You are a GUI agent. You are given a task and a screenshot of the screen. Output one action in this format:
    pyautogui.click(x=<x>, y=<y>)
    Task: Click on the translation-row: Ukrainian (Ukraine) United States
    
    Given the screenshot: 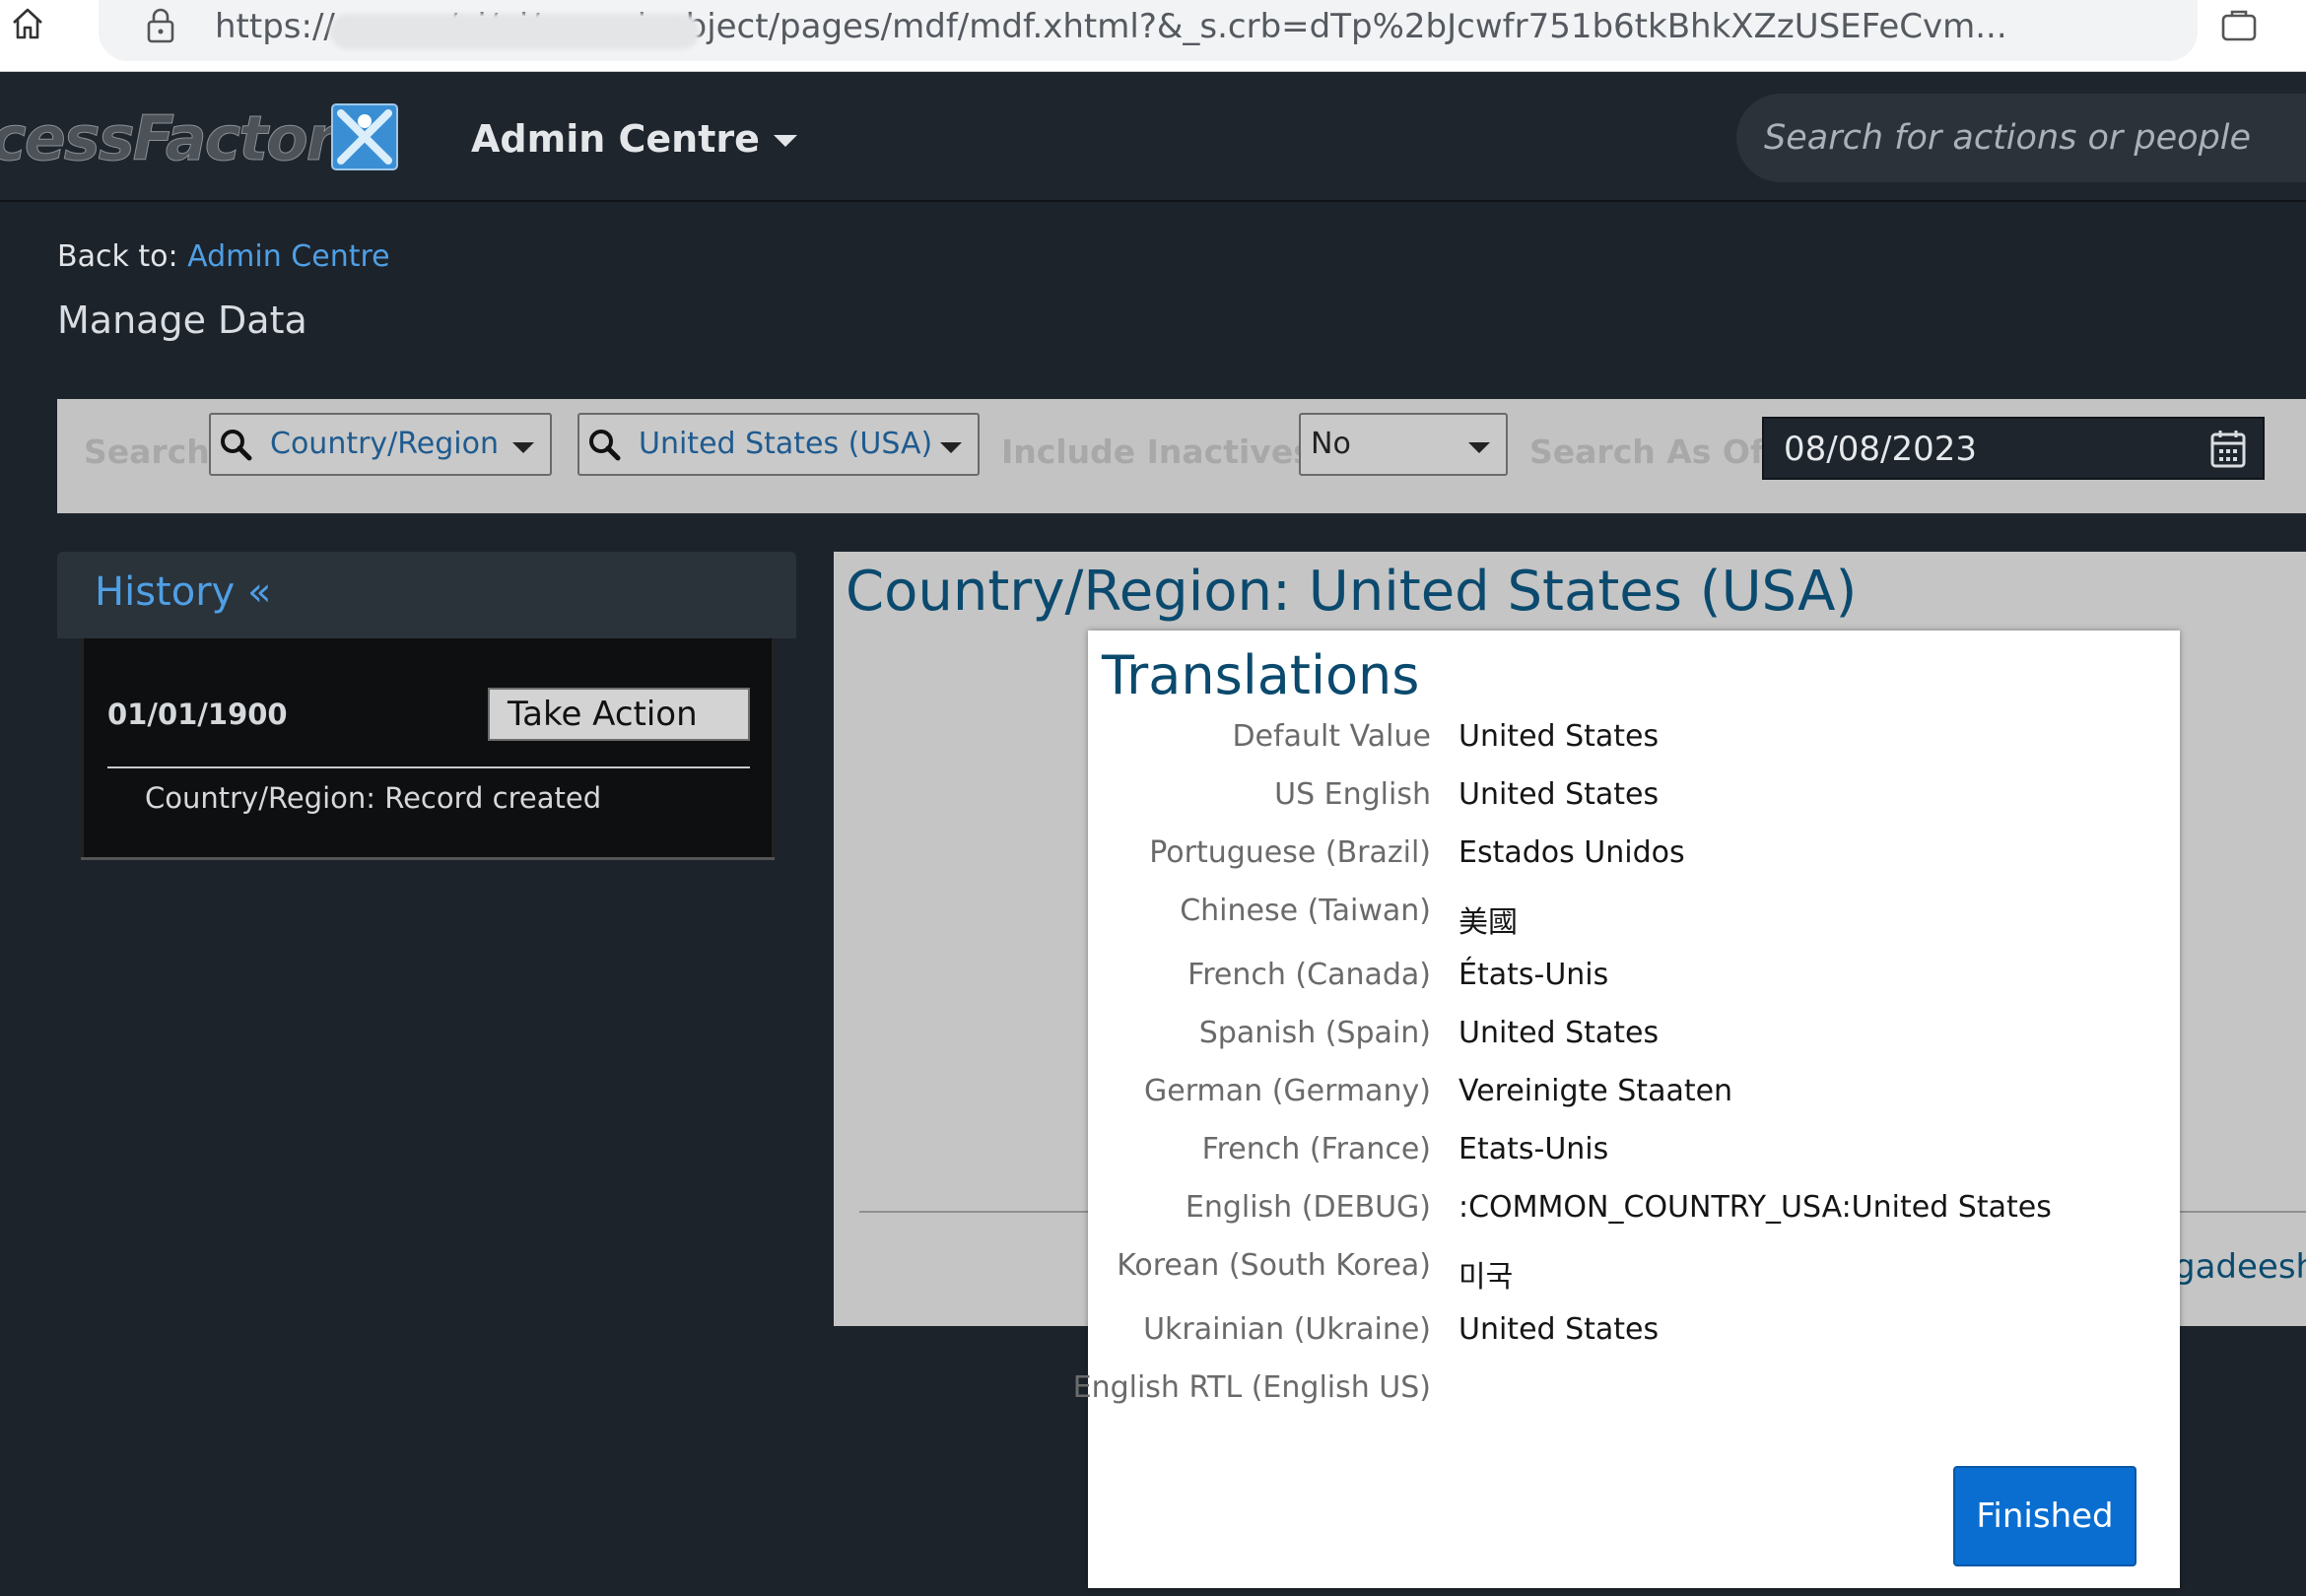 What is the action you would take?
    pyautogui.click(x=1634, y=1337)
    